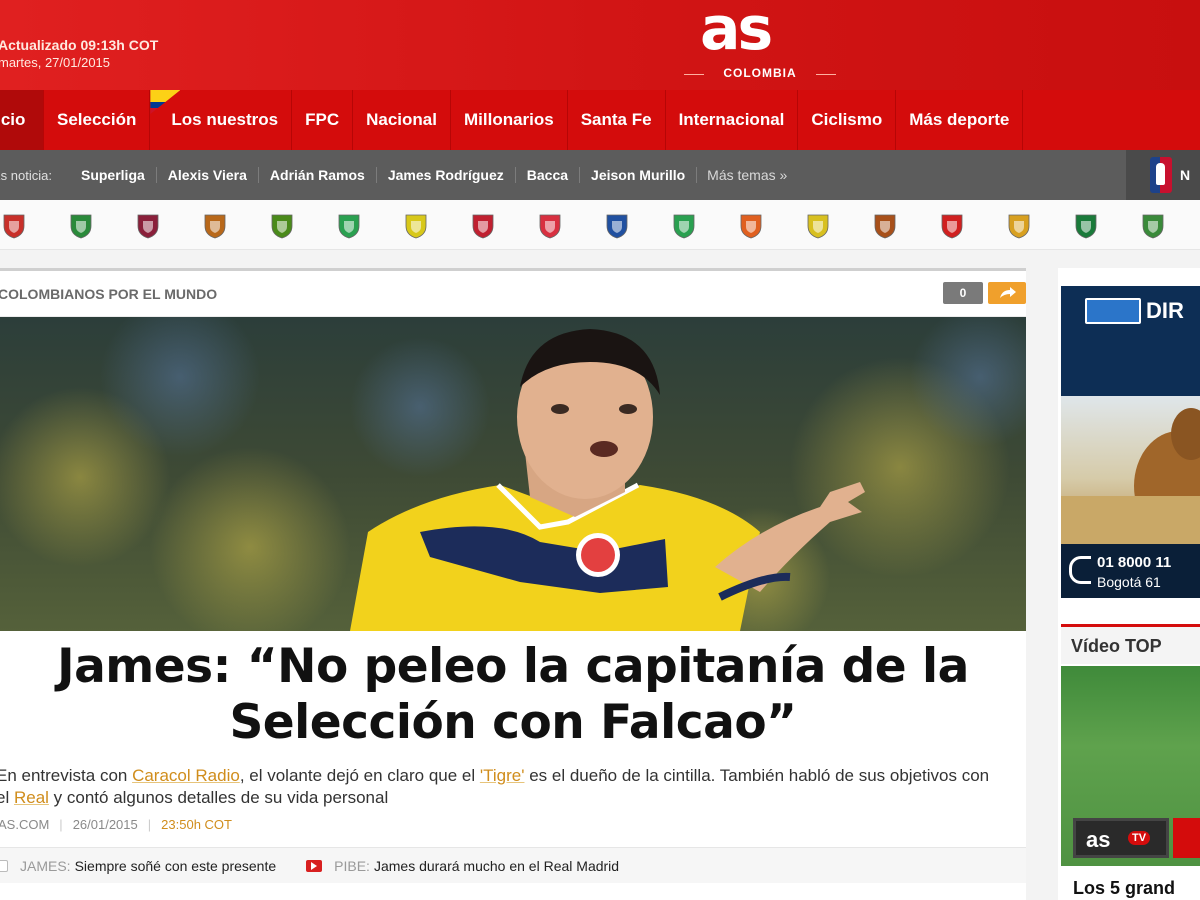 This screenshot has width=1200, height=900. I want to click on ad-phone-number: 01 8000 11, so click(1134, 562).